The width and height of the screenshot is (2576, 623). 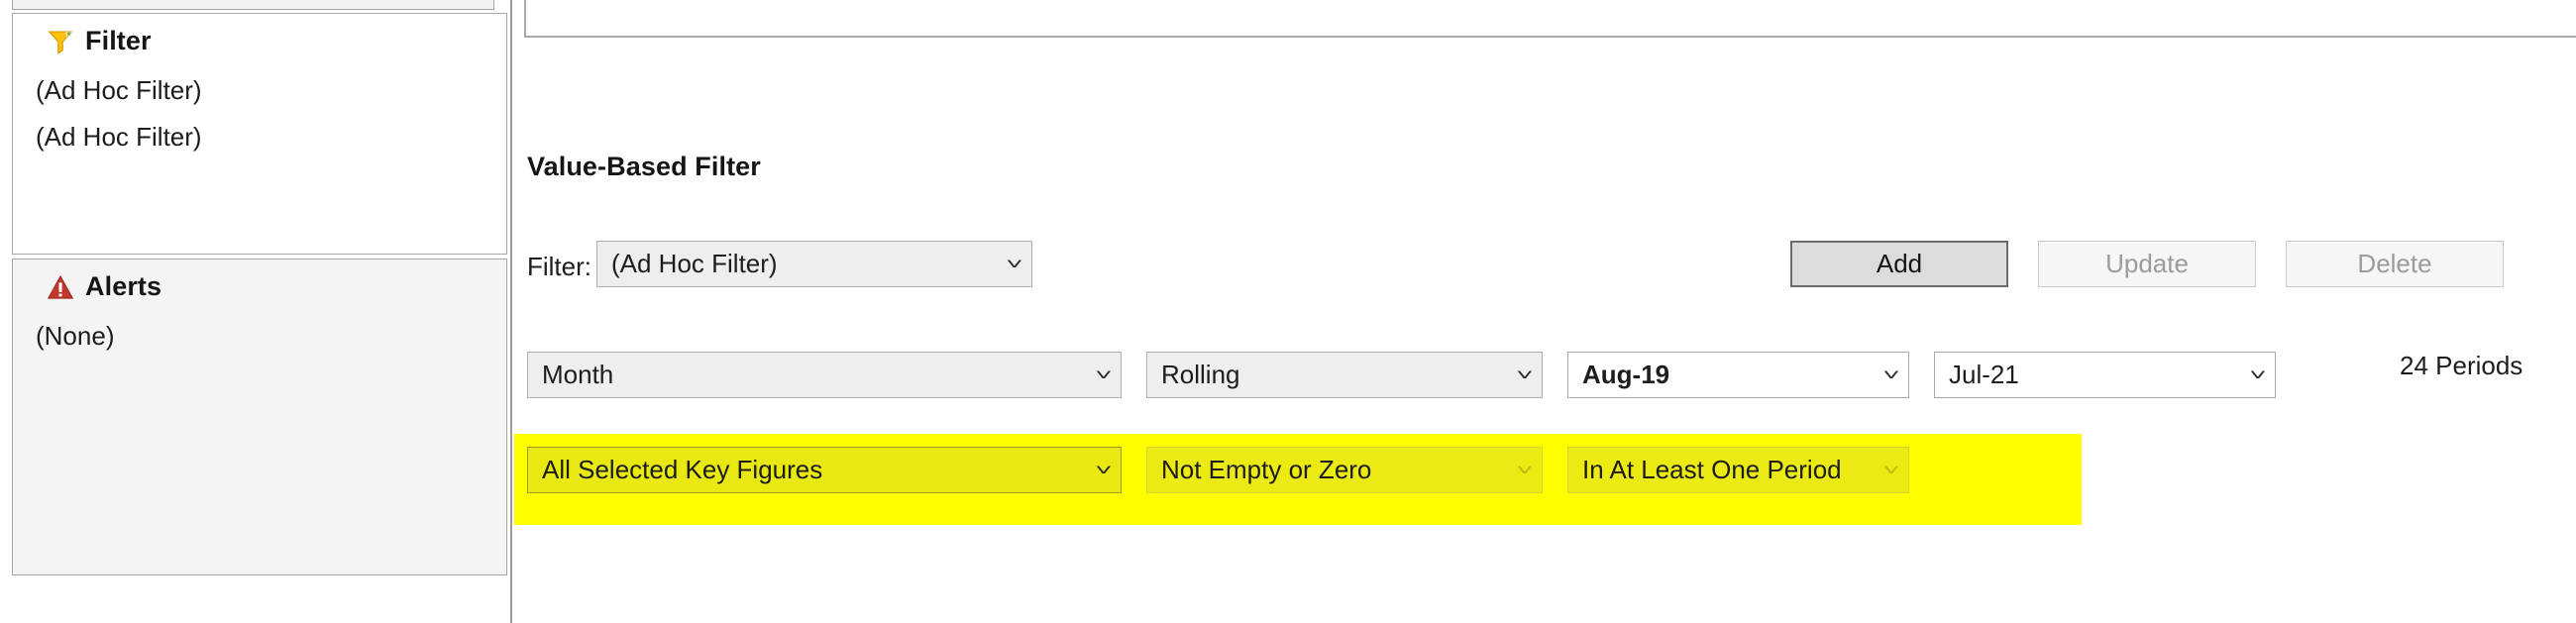 What do you see at coordinates (1550, 19) in the screenshot?
I see `upper-content-frame` at bounding box center [1550, 19].